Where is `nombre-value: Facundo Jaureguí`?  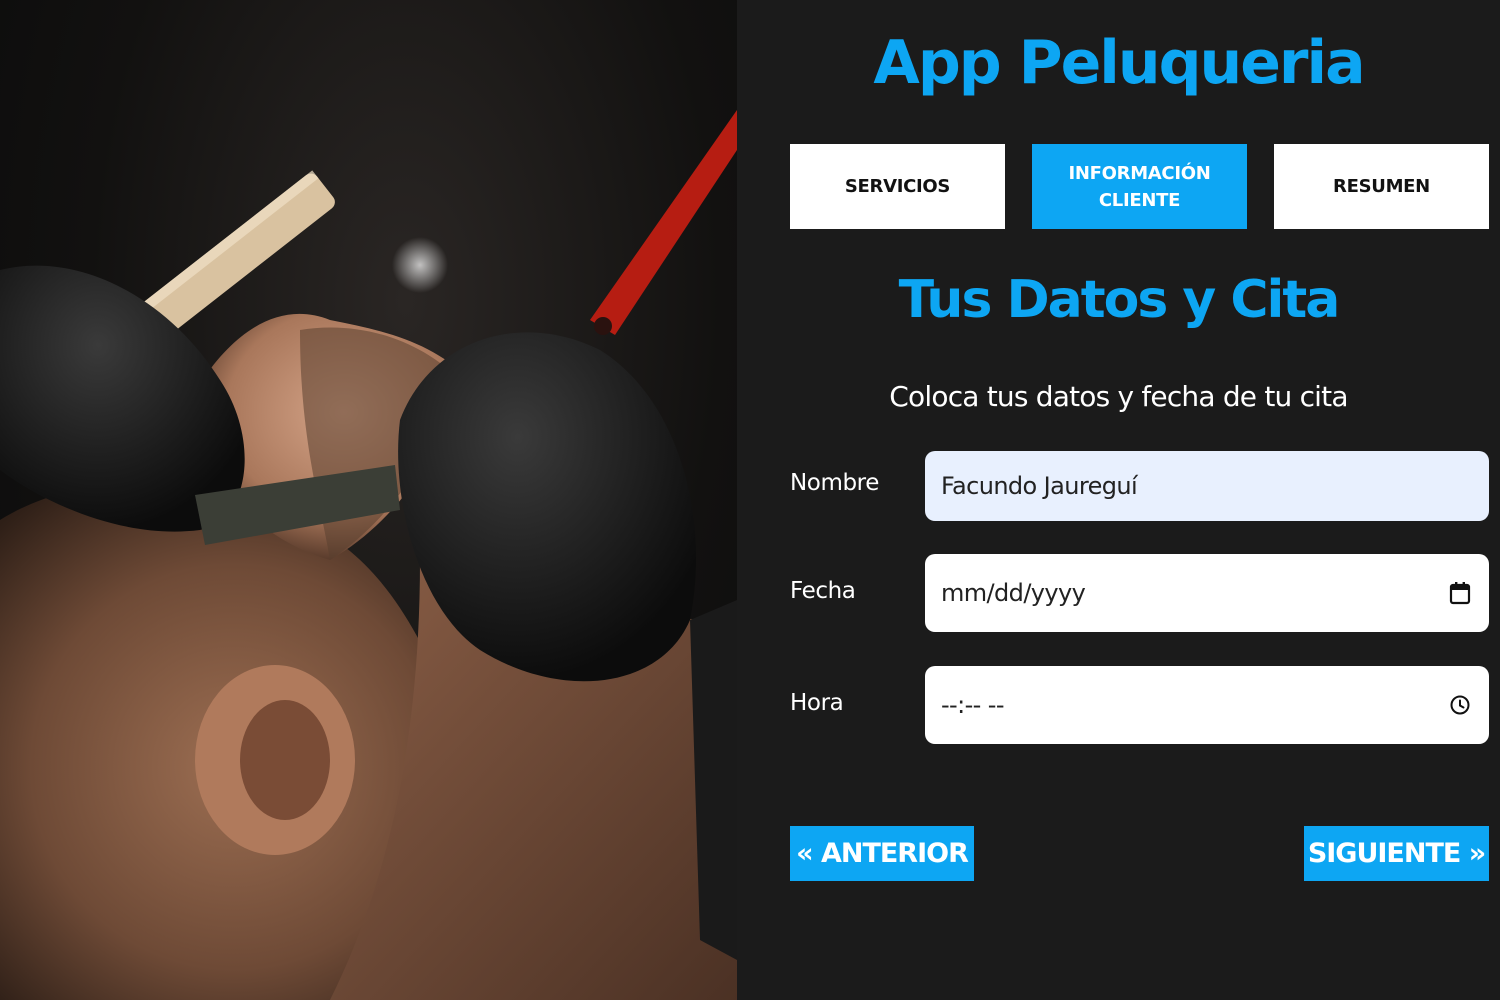 nombre-value: Facundo Jaureguí is located at coordinates (1039, 486).